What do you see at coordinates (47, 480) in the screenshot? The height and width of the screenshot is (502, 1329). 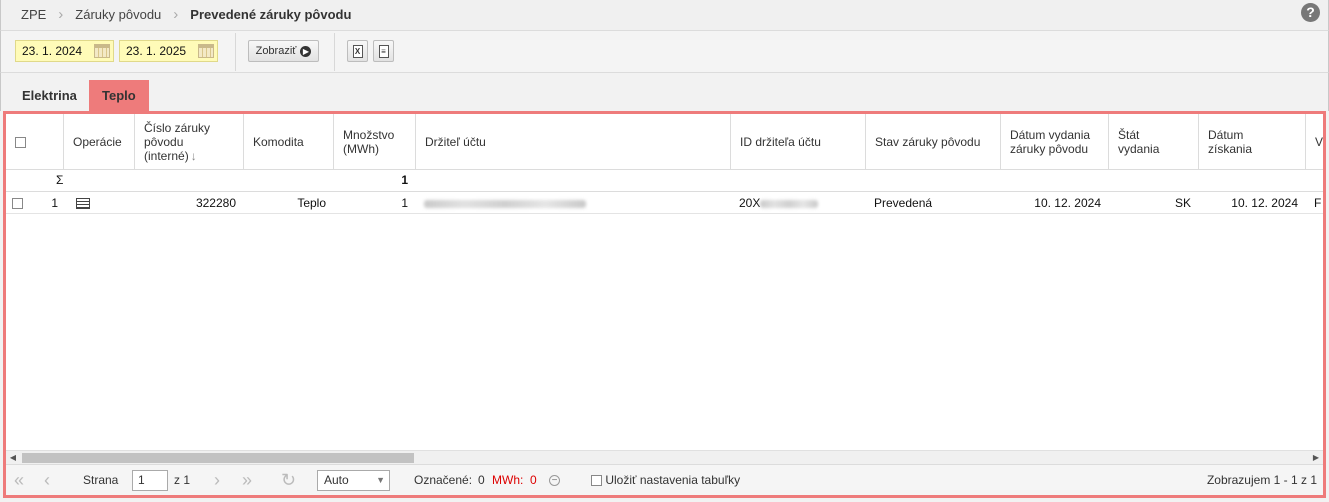 I see `previous-page-icon: ‹` at bounding box center [47, 480].